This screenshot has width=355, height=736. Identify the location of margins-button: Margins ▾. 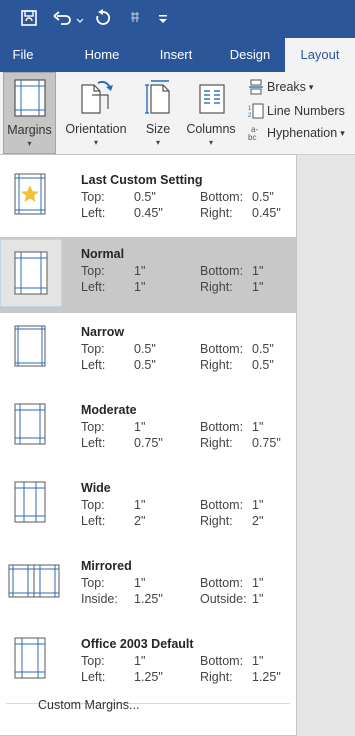
(29, 113).